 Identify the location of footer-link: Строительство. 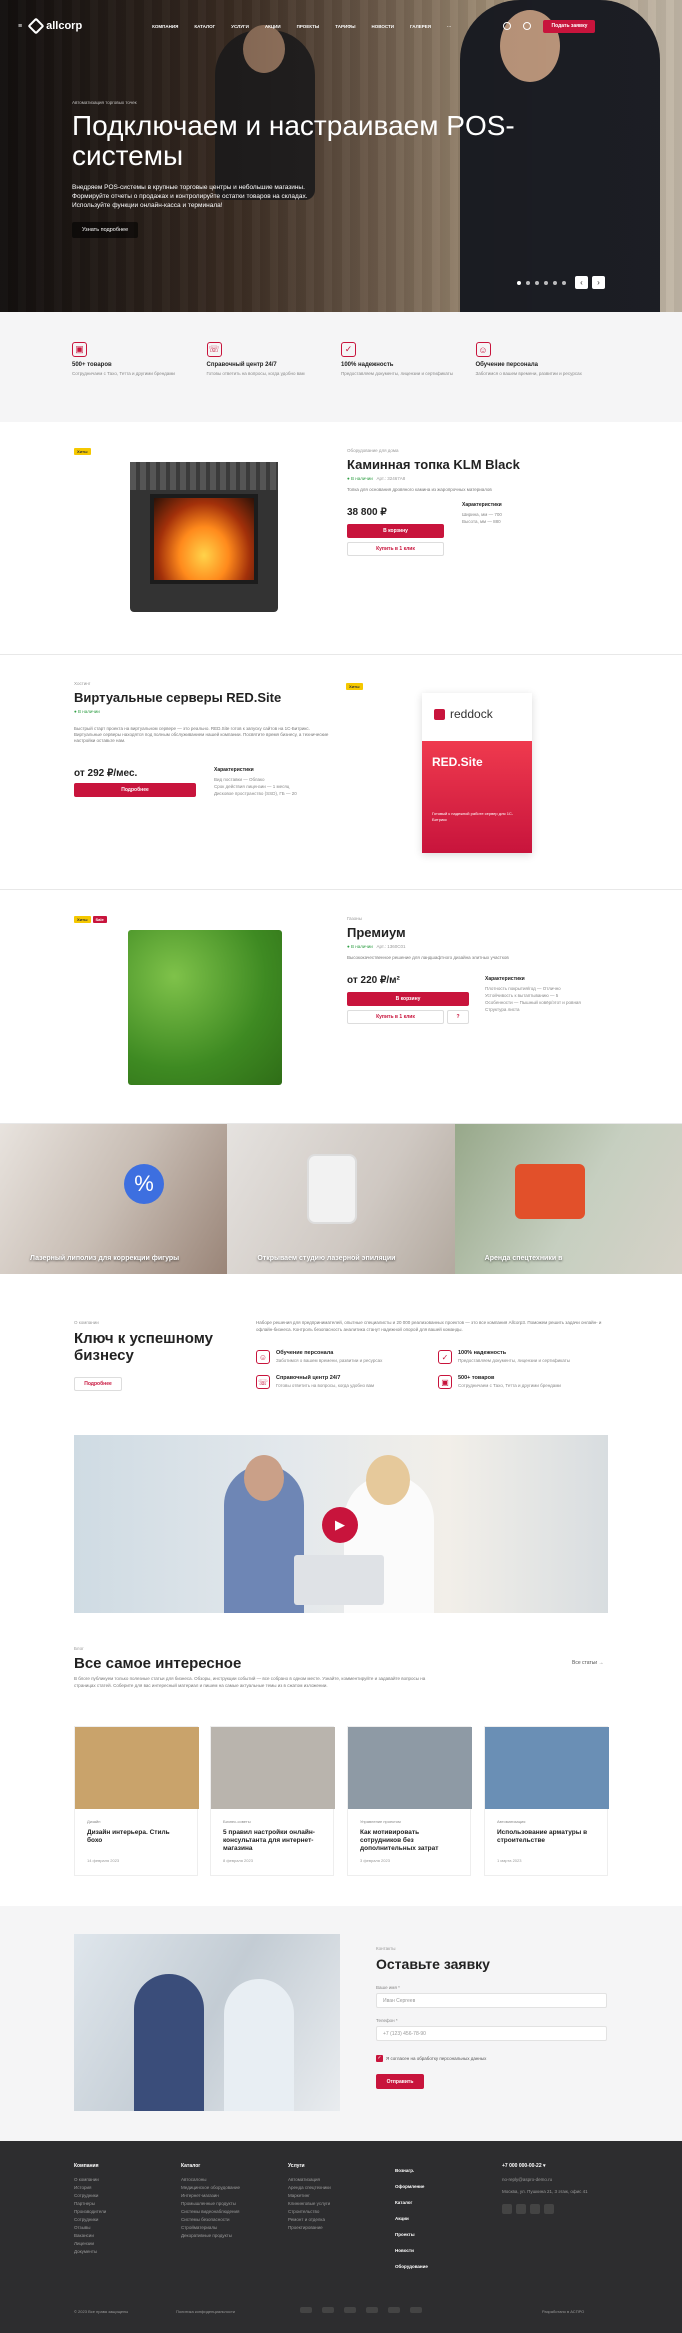
(309, 2212).